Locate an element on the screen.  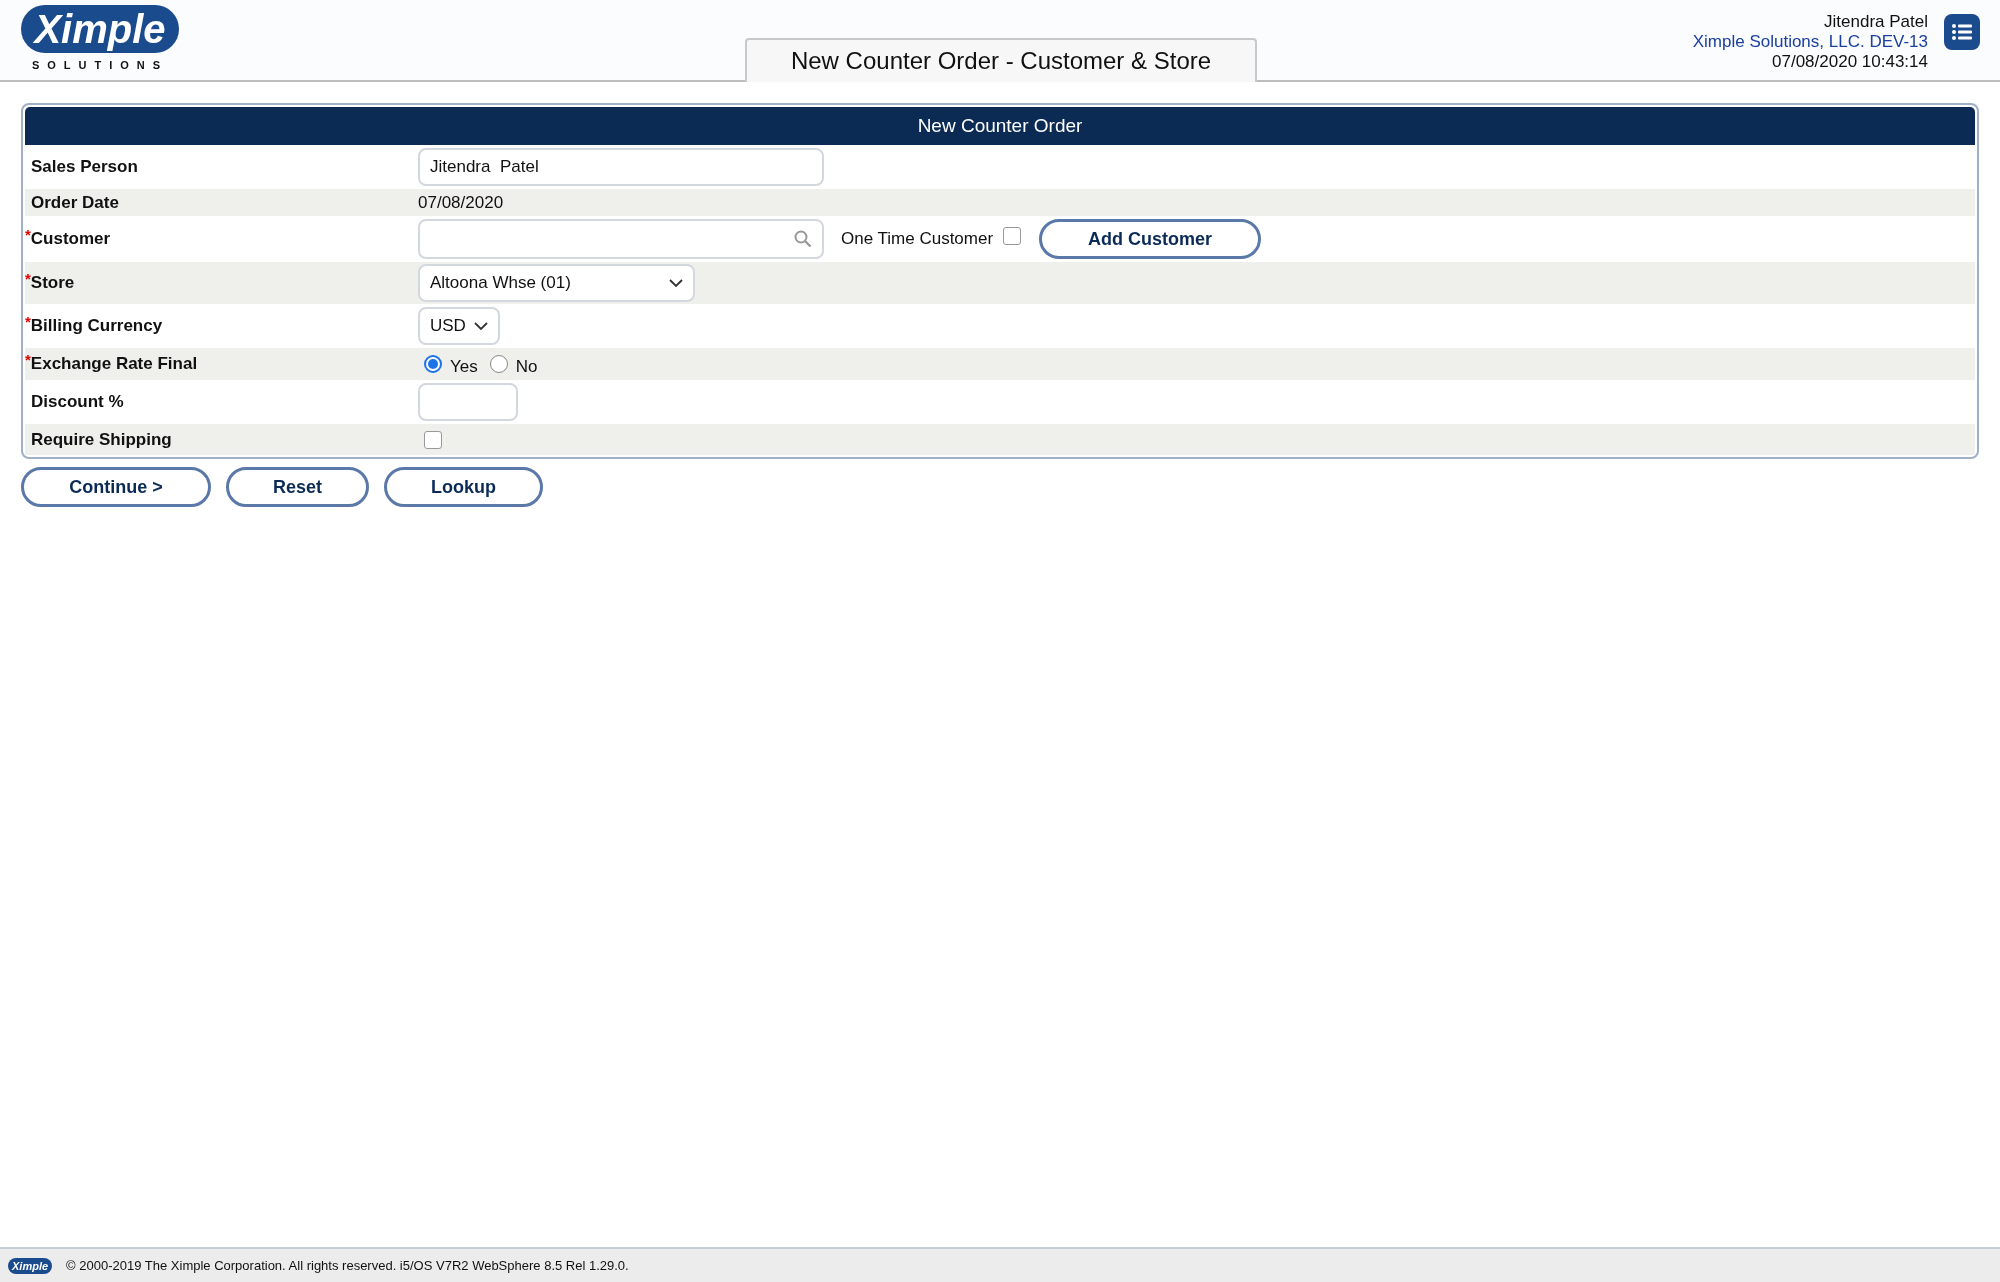
logo-tagline: SOLUTIONS is located at coordinates (100, 65).